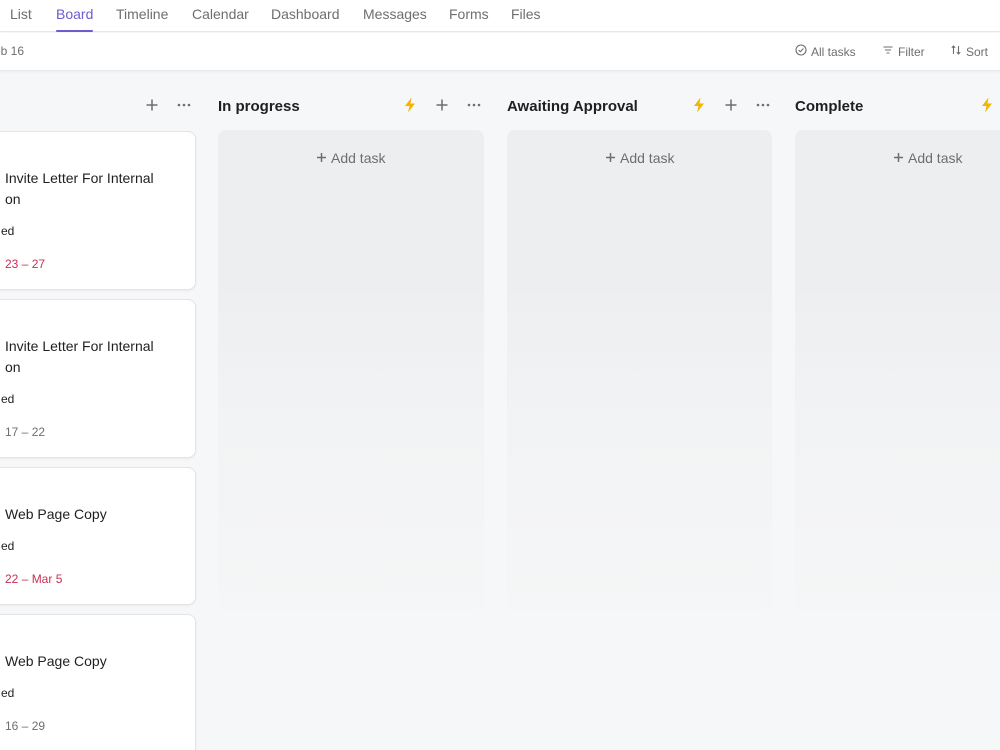 This screenshot has width=1000, height=750. Describe the element at coordinates (305, 19) in the screenshot. I see `tab-dashboard: Dashboard` at that location.